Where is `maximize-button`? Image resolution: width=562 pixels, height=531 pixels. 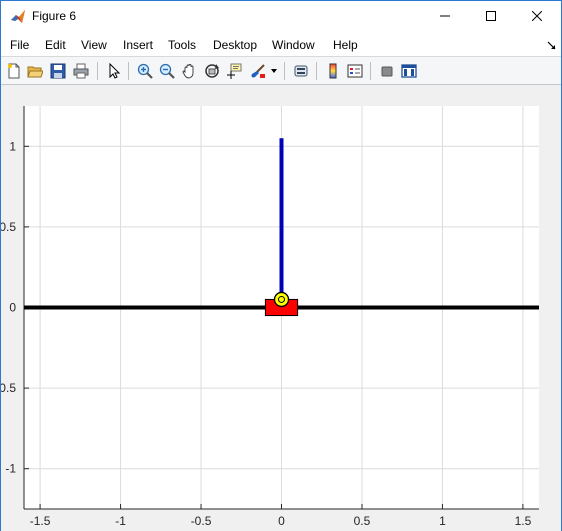 maximize-button is located at coordinates (491, 16).